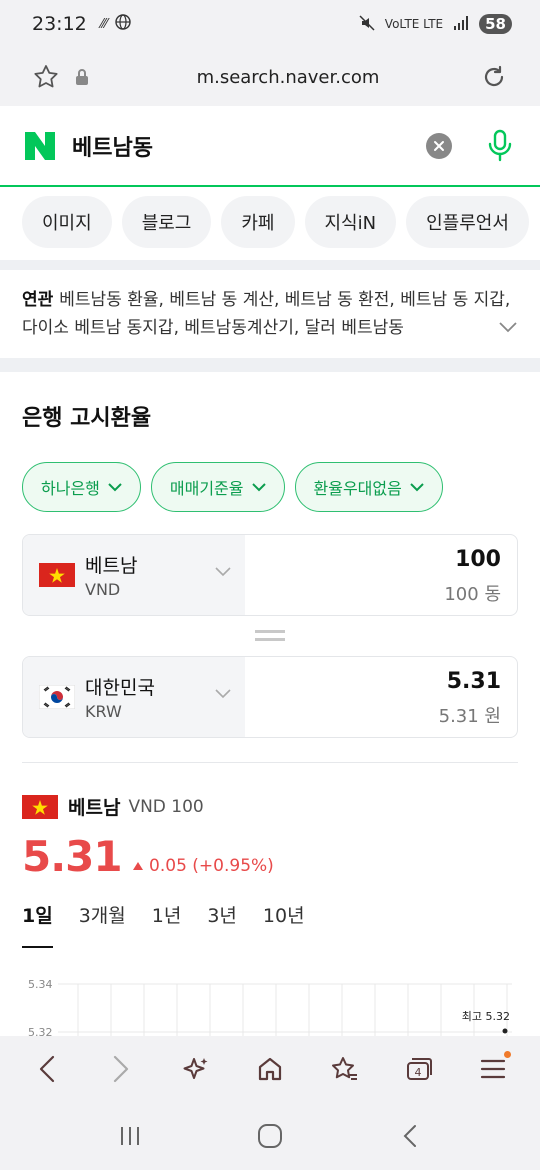  What do you see at coordinates (103, 711) in the screenshot?
I see `currency-code: KRW` at bounding box center [103, 711].